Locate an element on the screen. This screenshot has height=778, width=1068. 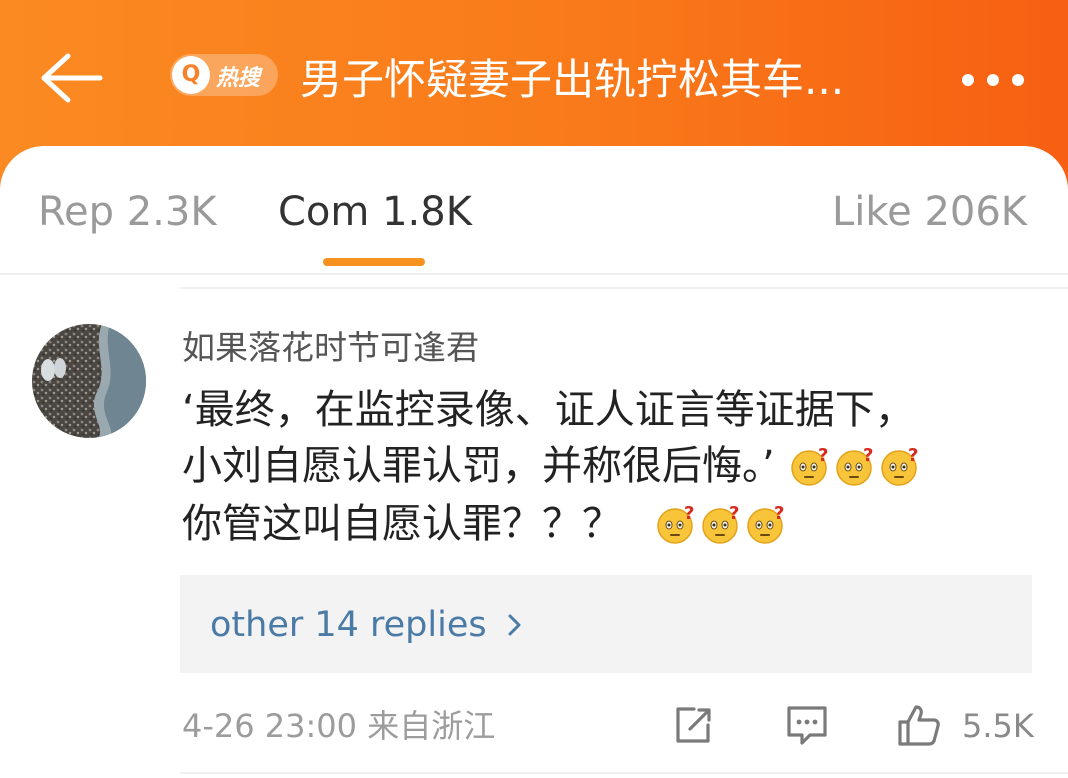
more-button is located at coordinates (993, 80).